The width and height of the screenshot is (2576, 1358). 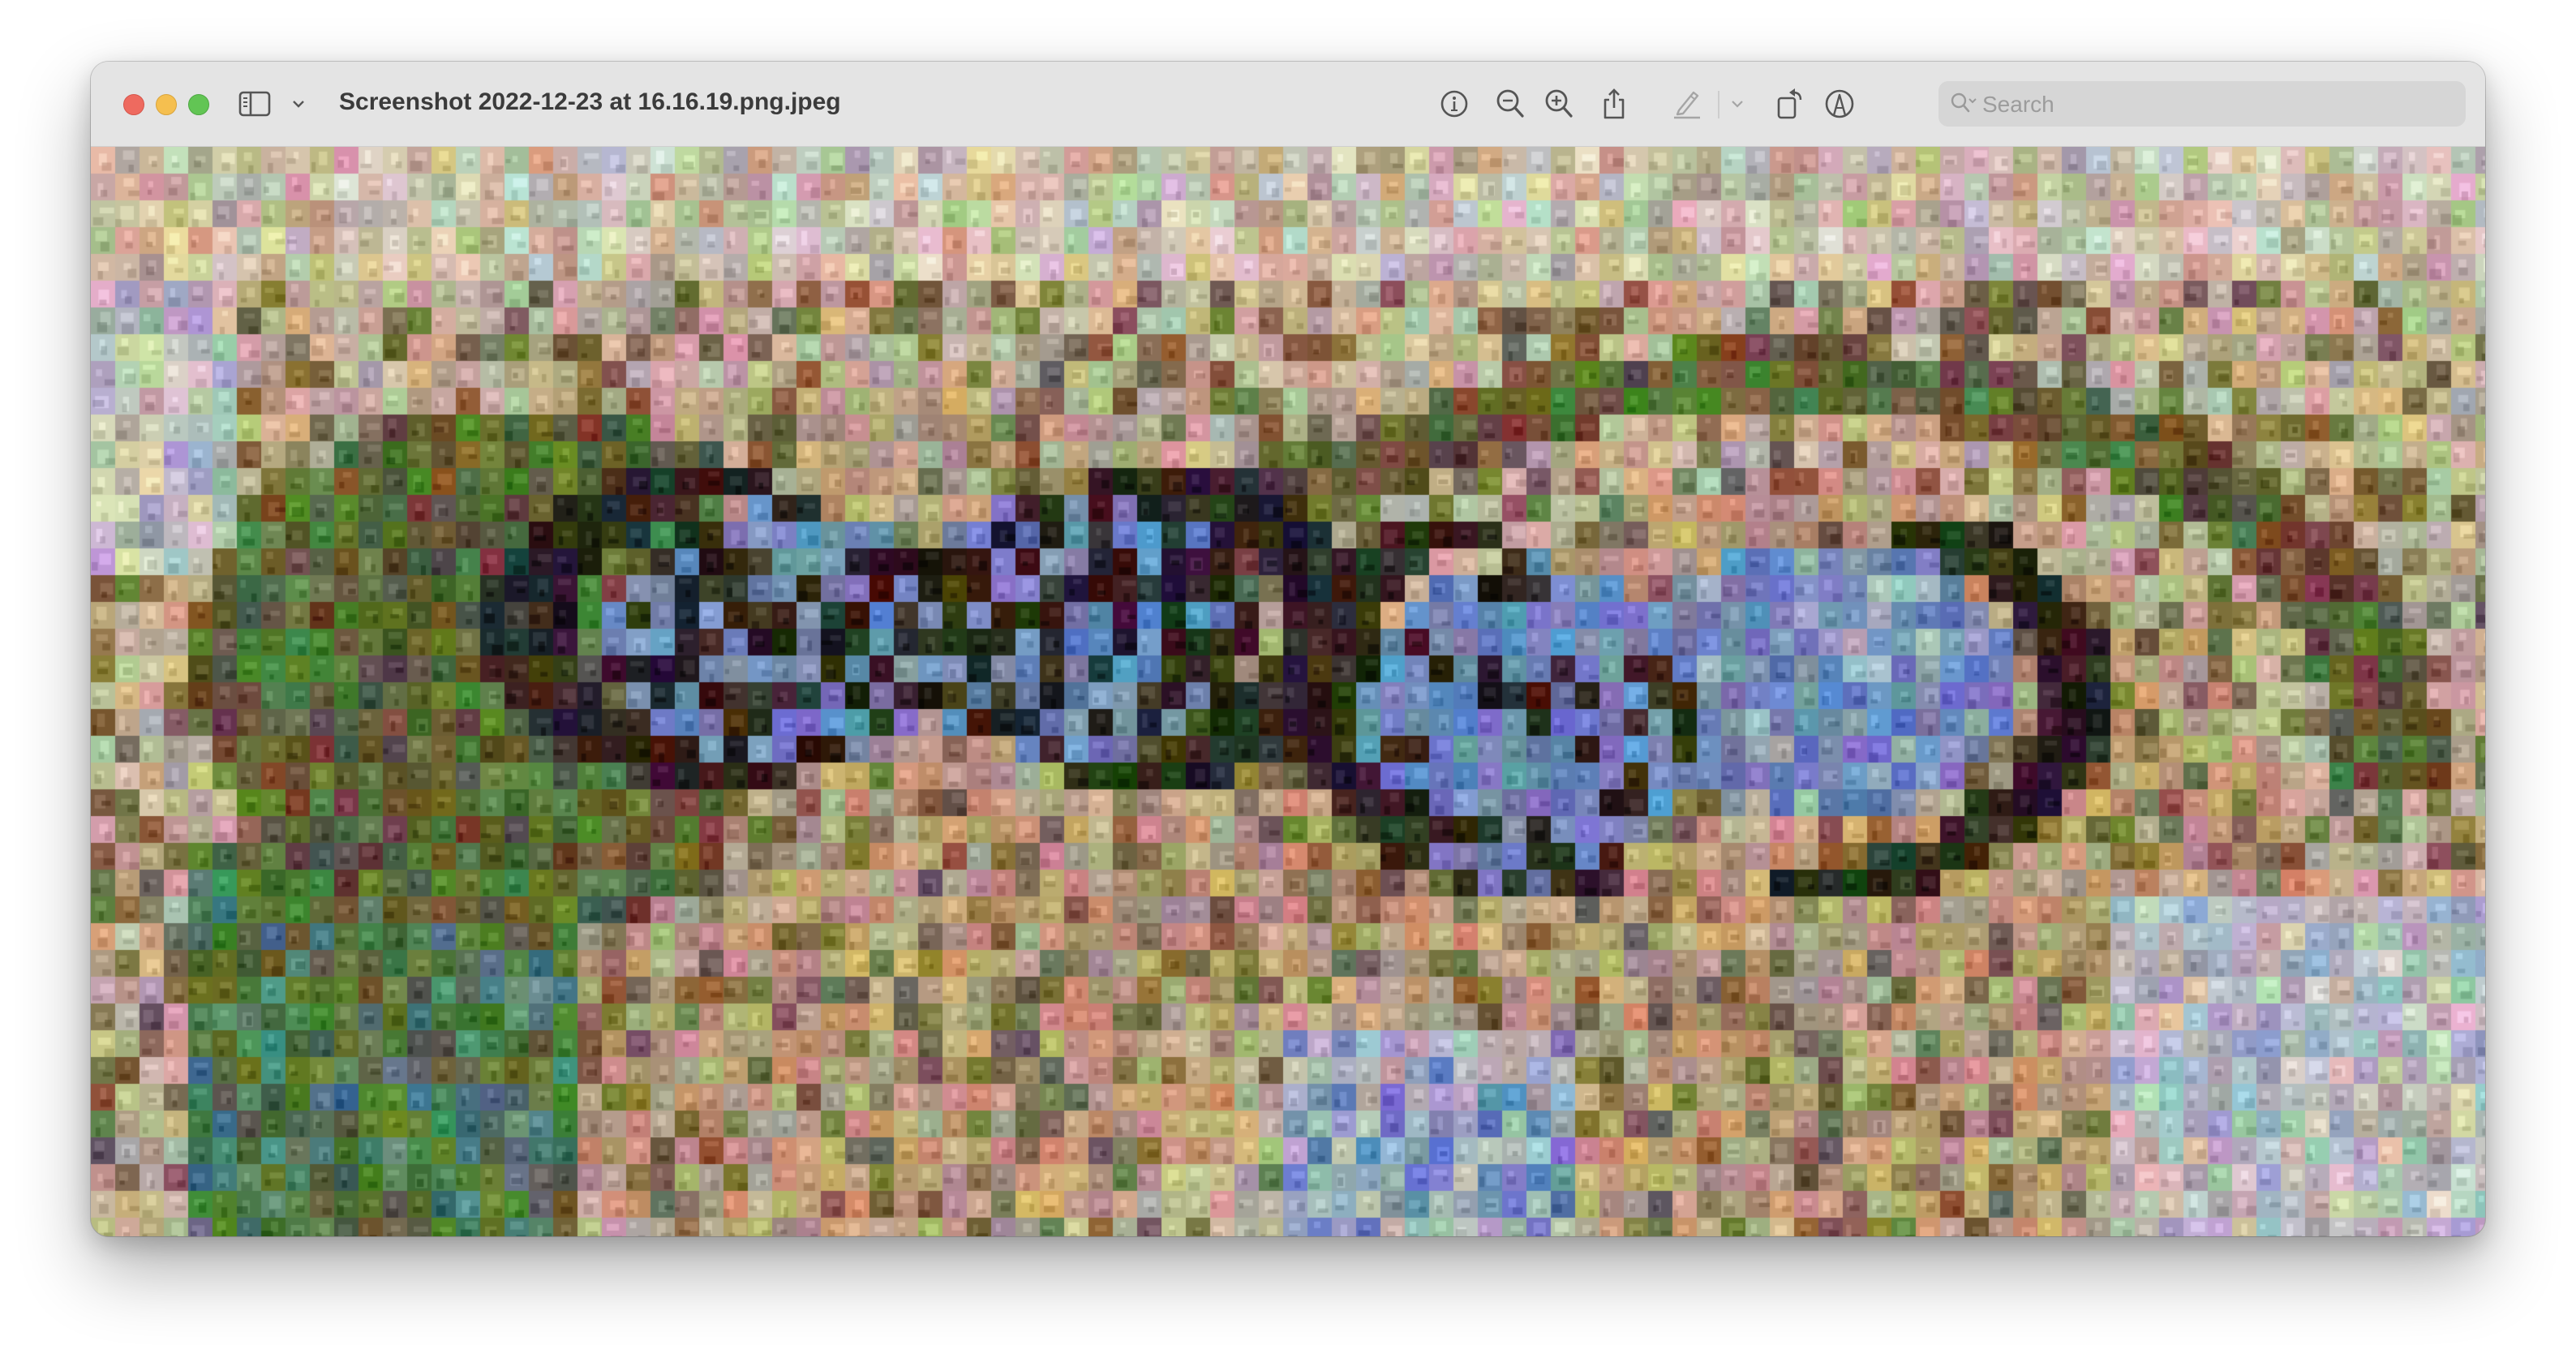 I want to click on minimize-button, so click(x=166, y=104).